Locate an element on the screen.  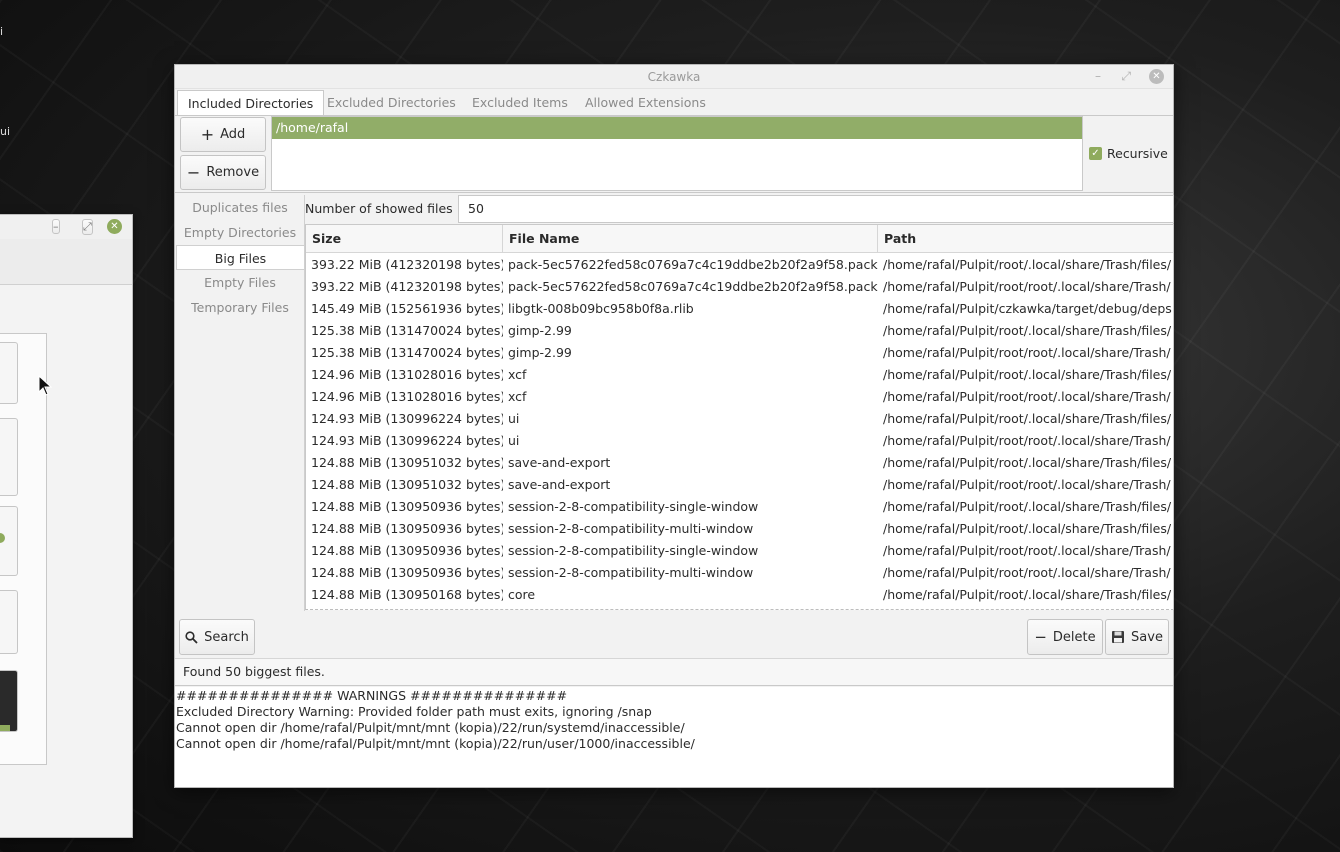
column-header-file-name: File Name is located at coordinates (690, 239).